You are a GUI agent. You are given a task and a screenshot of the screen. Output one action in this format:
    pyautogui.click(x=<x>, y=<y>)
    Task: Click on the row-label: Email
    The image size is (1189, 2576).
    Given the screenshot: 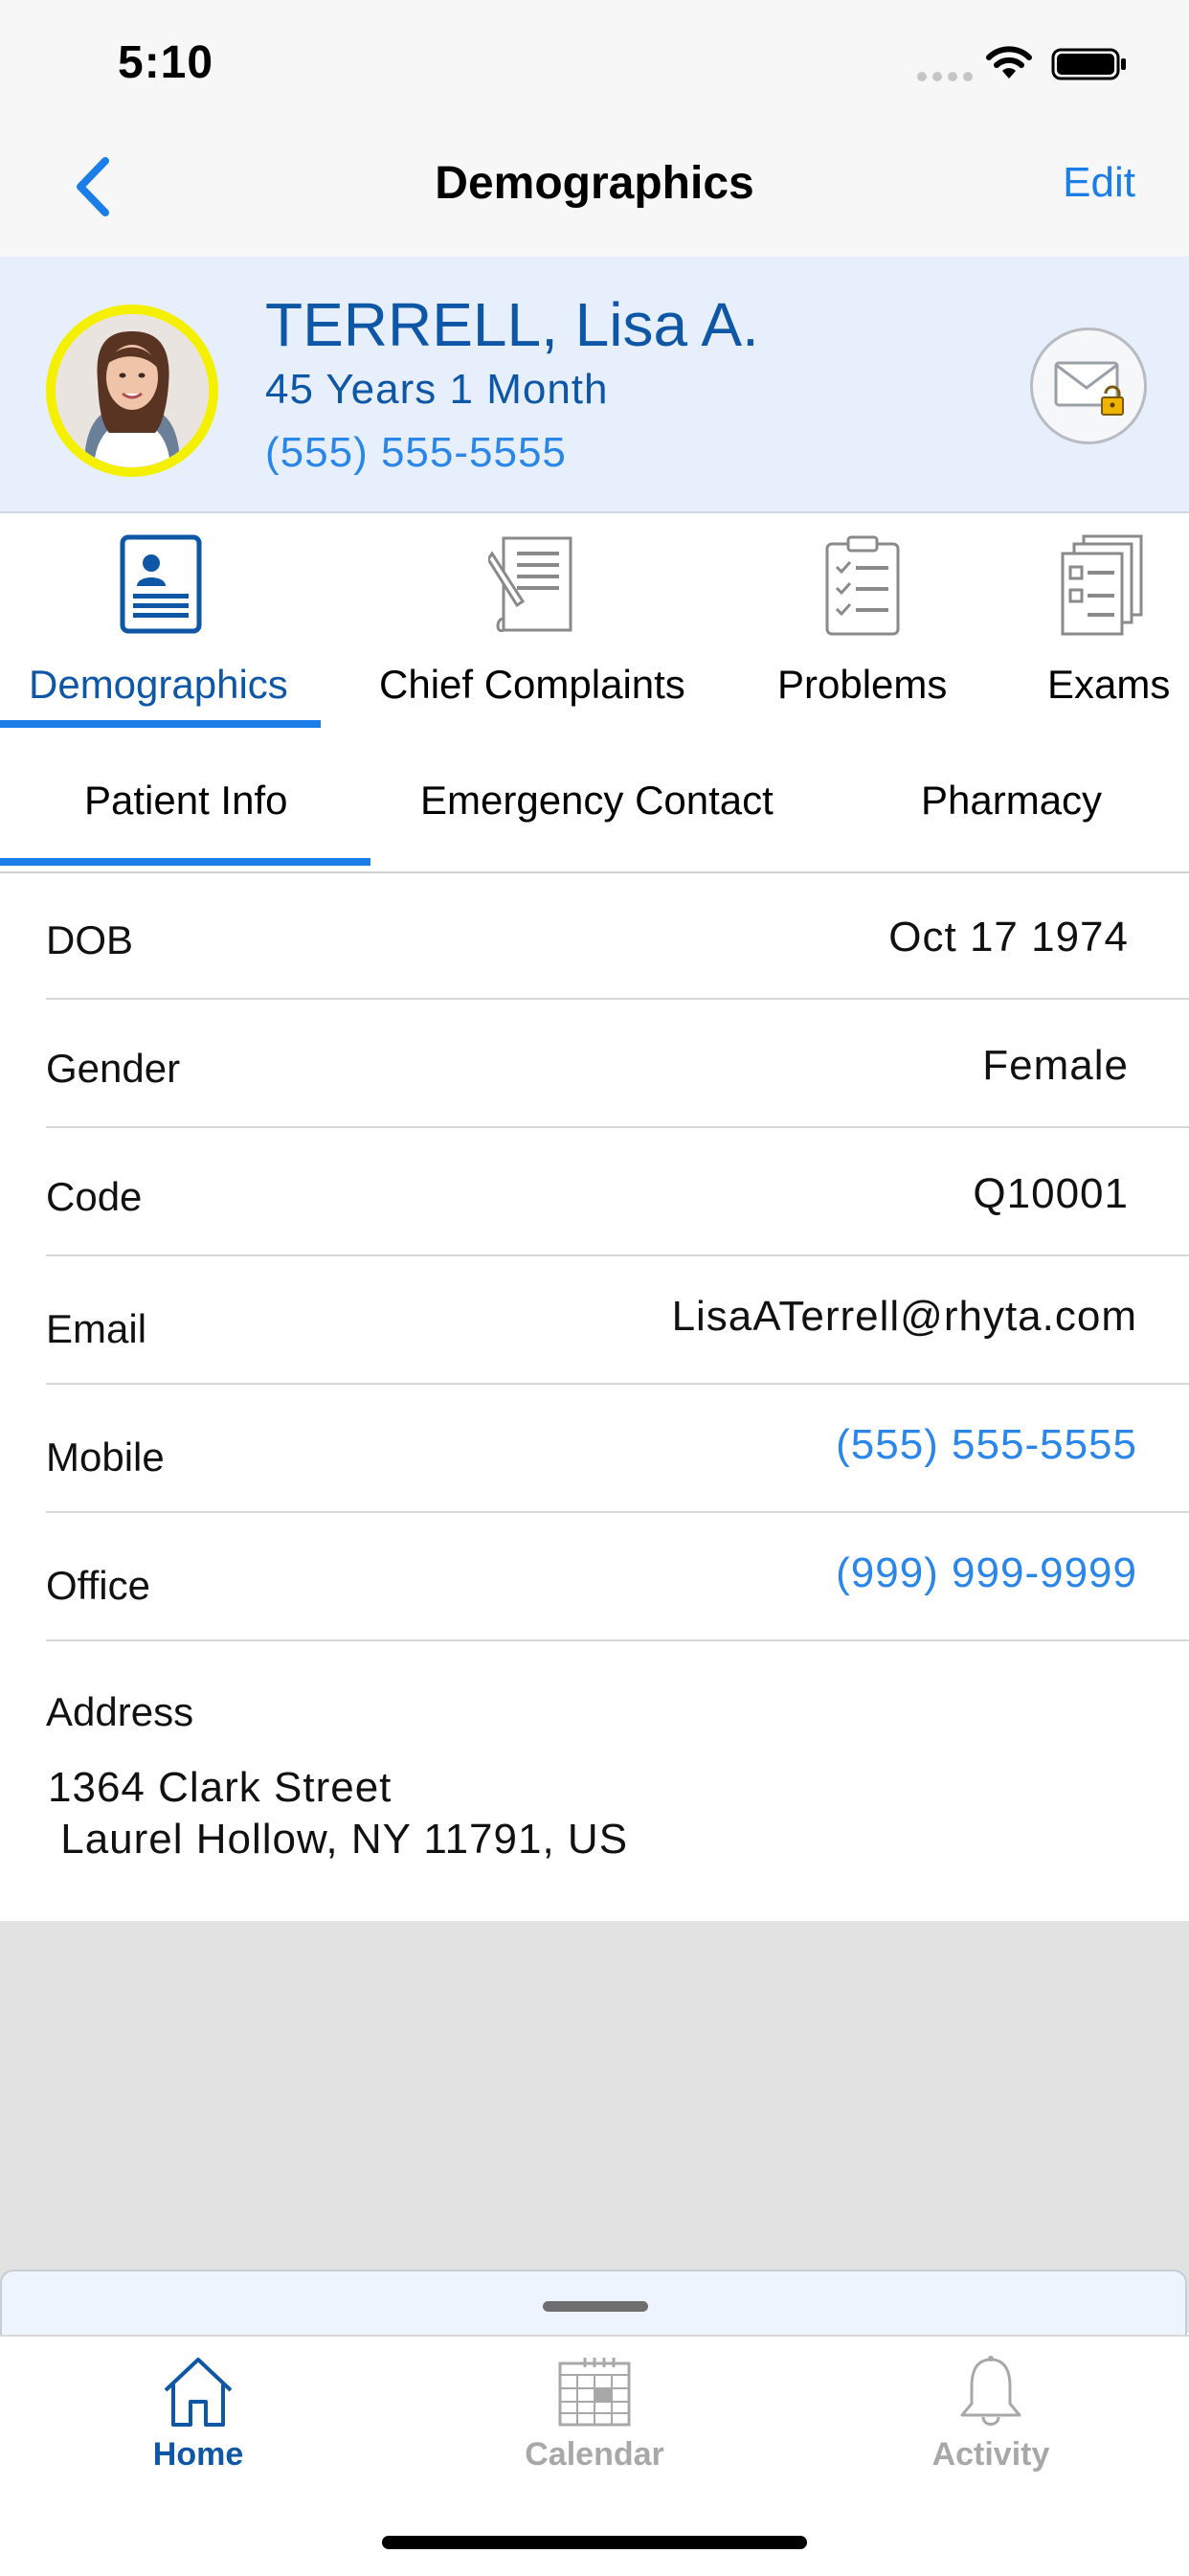 What is the action you would take?
    pyautogui.click(x=96, y=1328)
    